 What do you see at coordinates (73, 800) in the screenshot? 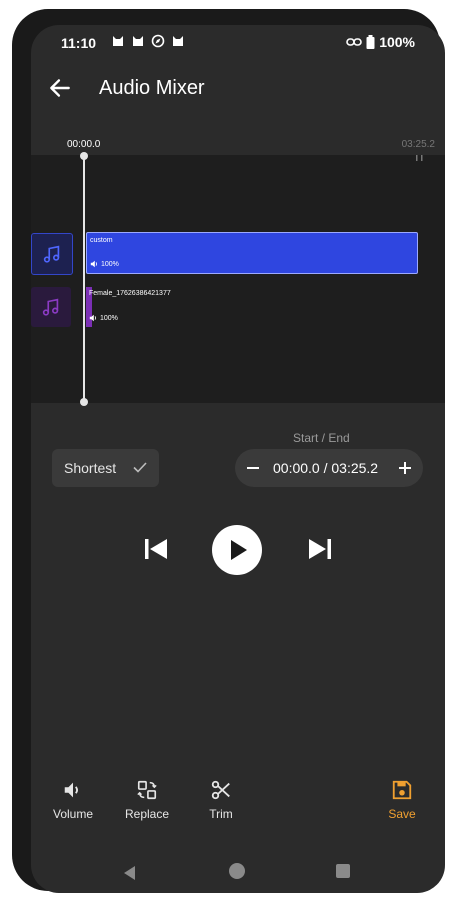
I see `volume-button: Volume` at bounding box center [73, 800].